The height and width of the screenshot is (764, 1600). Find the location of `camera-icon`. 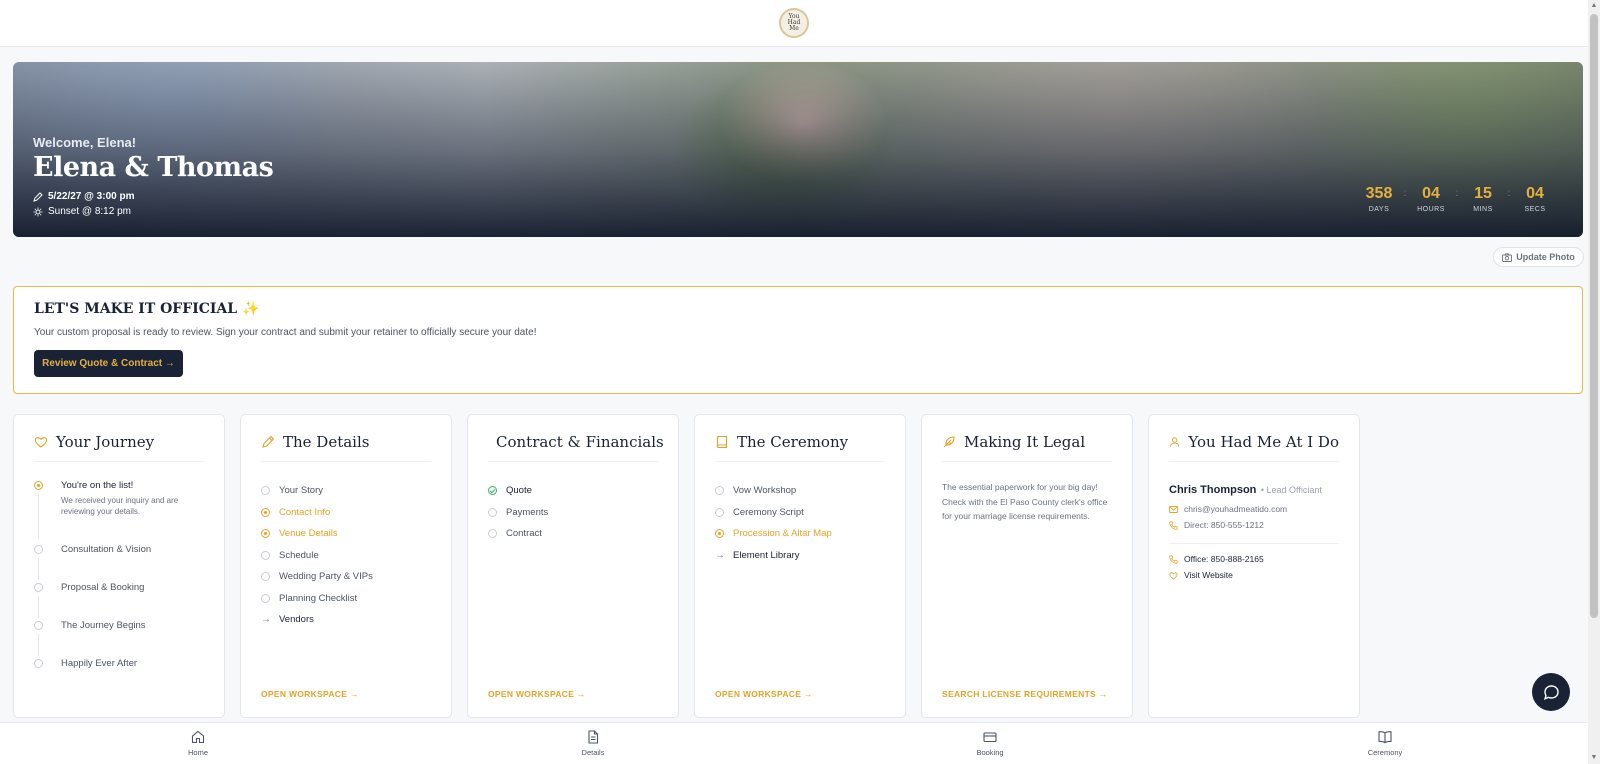

camera-icon is located at coordinates (1507, 257).